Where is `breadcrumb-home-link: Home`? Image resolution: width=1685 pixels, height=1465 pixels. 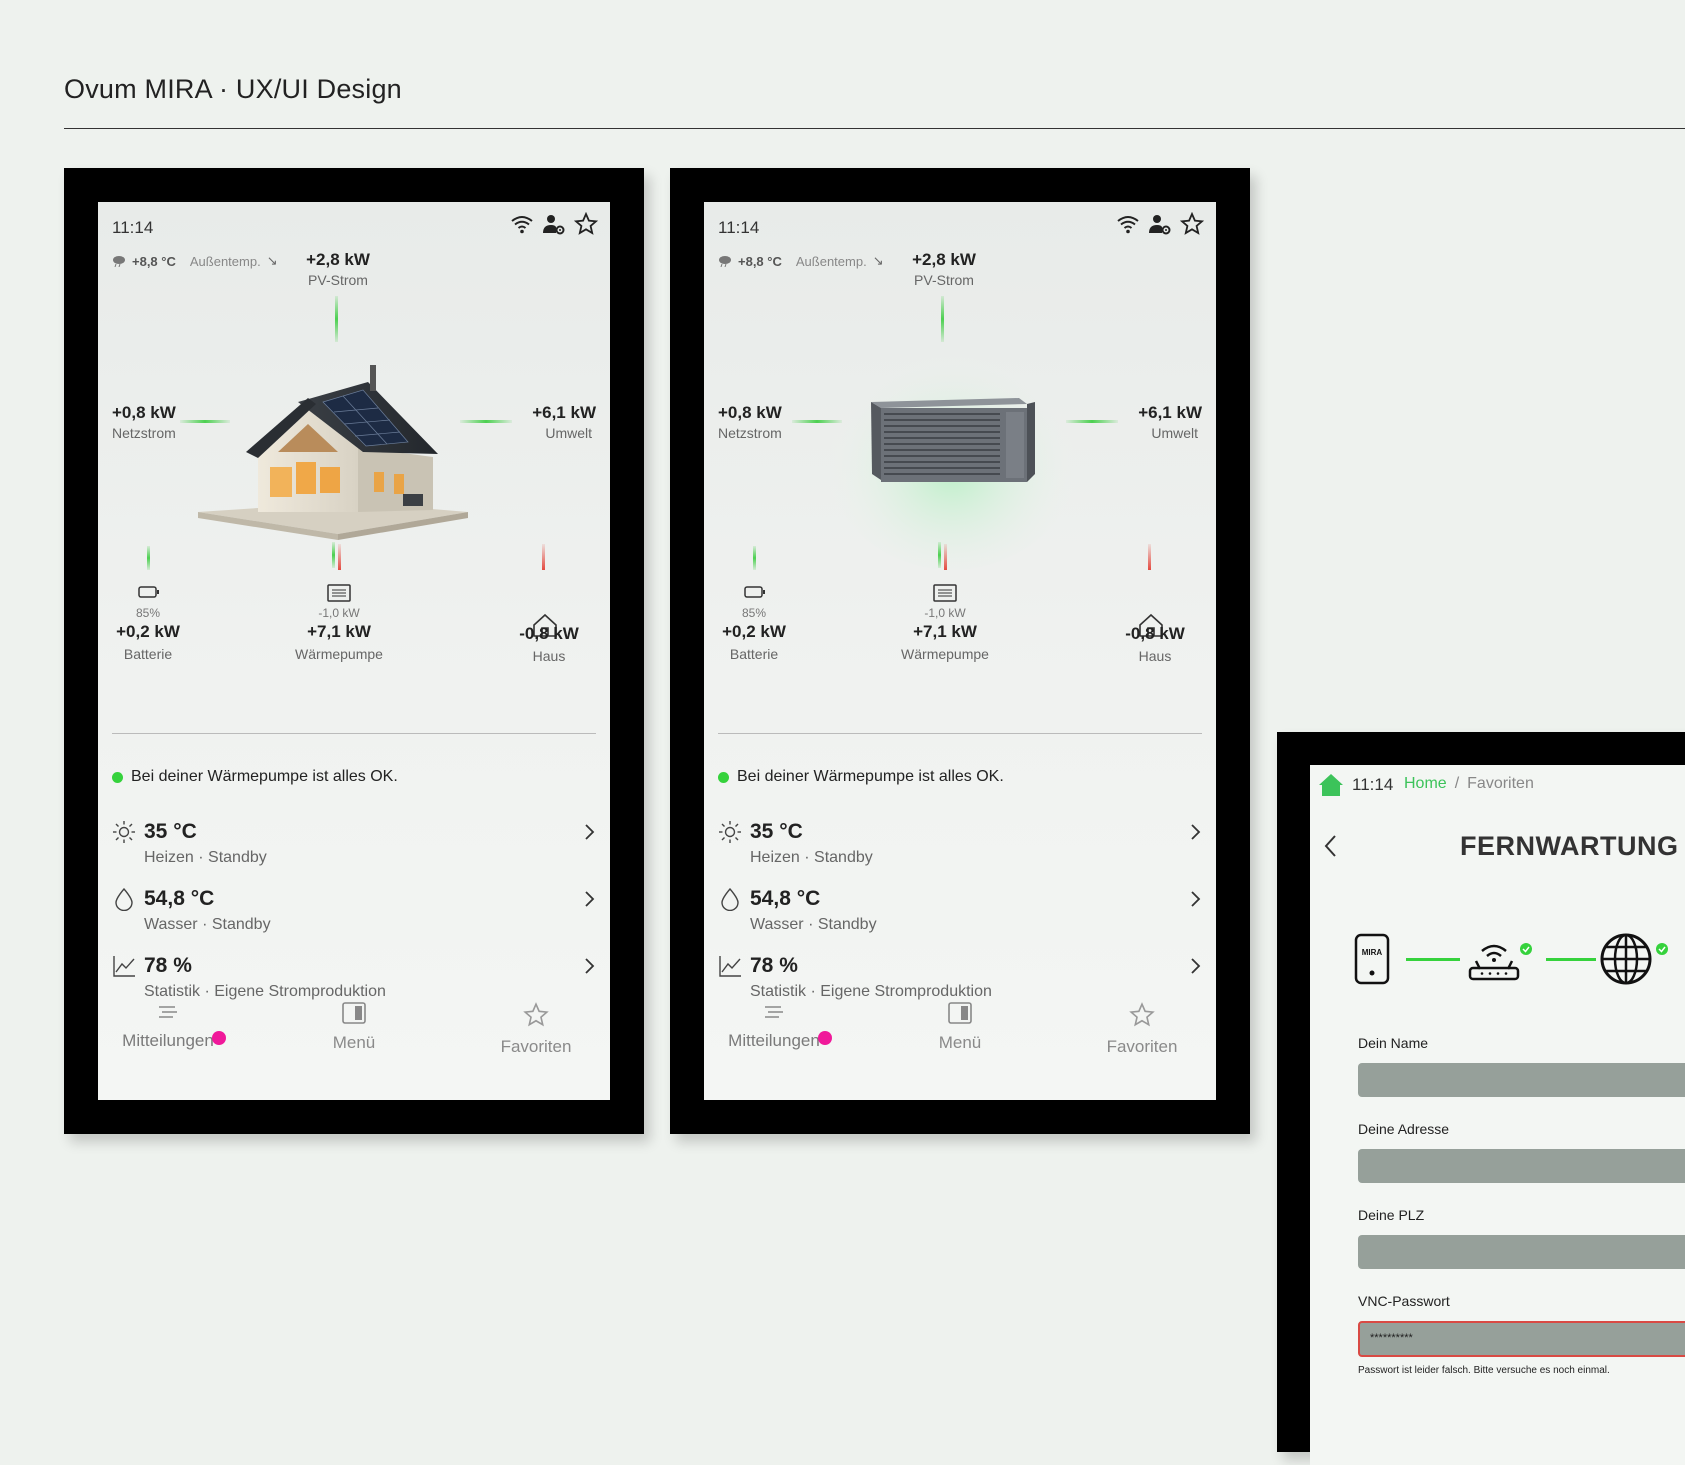
breadcrumb-home-link: Home is located at coordinates (1425, 784).